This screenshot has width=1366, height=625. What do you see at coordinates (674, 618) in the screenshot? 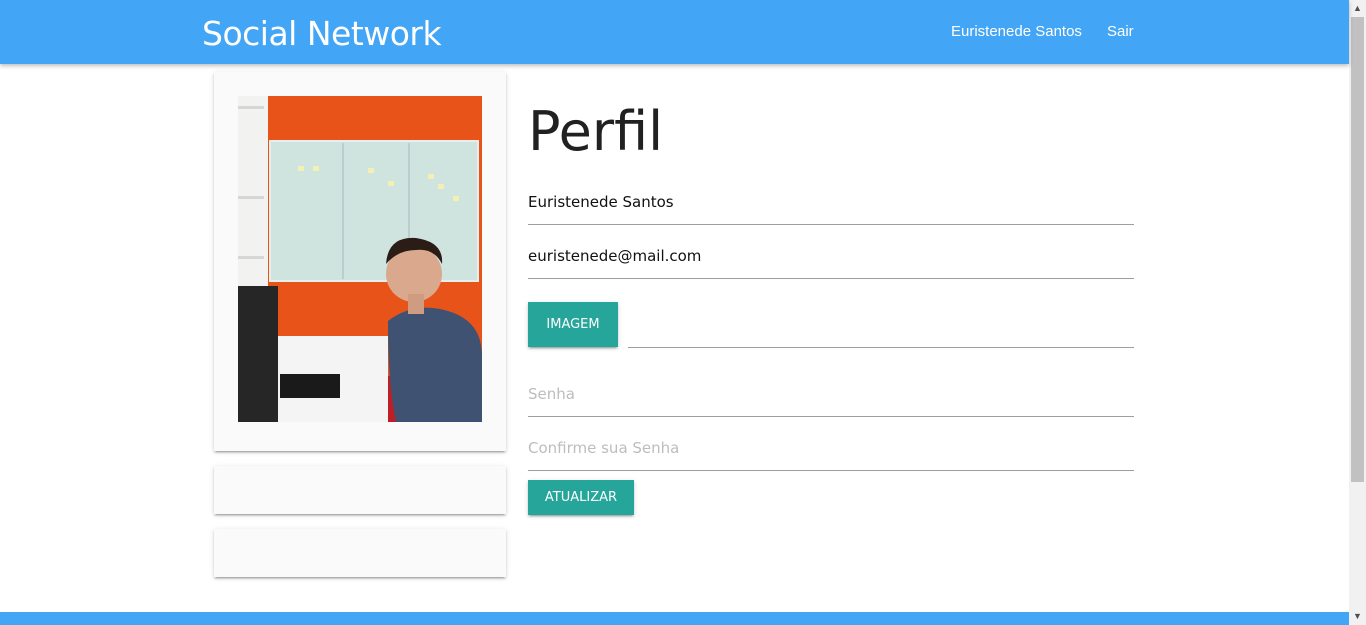
I see `footer` at bounding box center [674, 618].